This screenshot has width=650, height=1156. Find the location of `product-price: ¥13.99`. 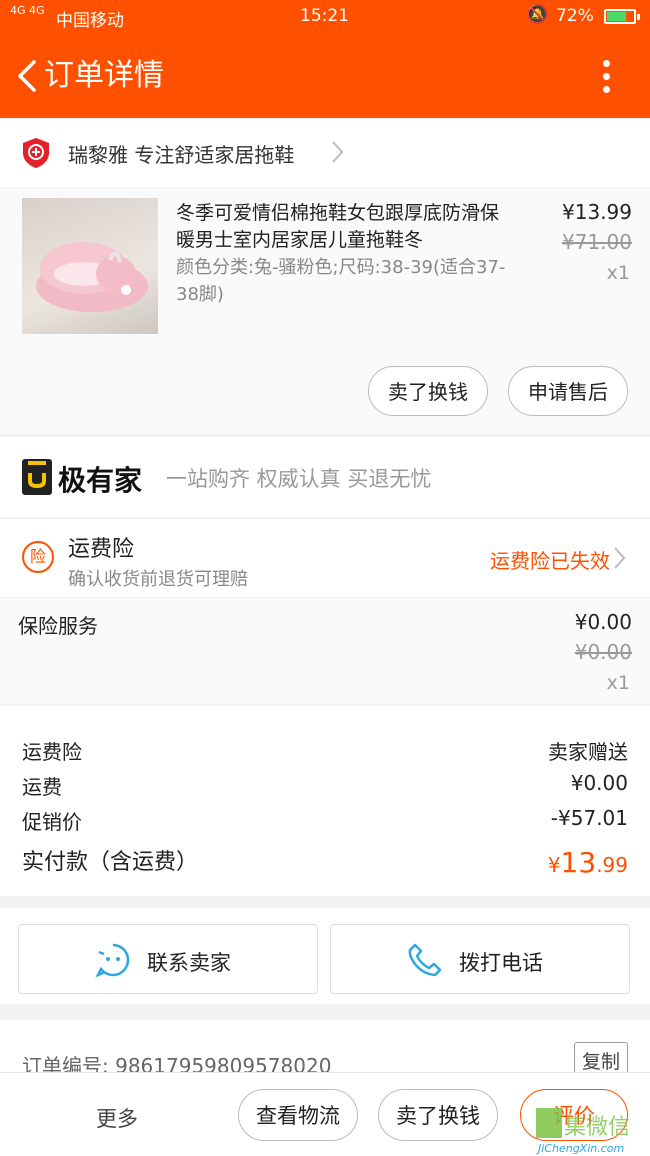

product-price: ¥13.99 is located at coordinates (597, 212).